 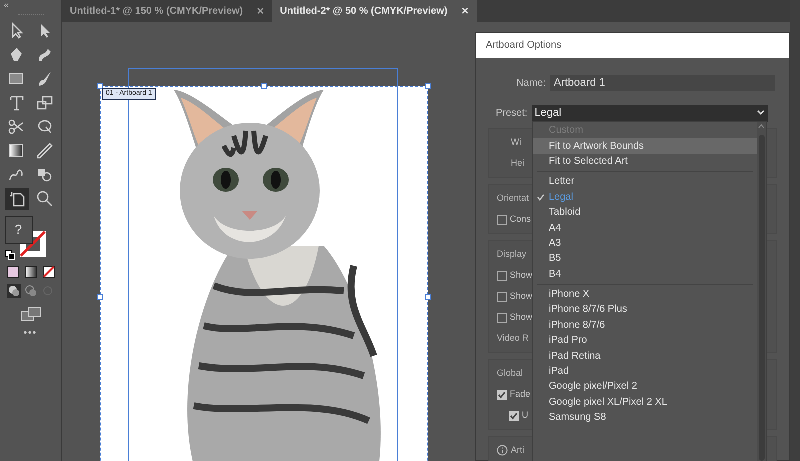 I want to click on checkbox-label: Cons, so click(x=521, y=219).